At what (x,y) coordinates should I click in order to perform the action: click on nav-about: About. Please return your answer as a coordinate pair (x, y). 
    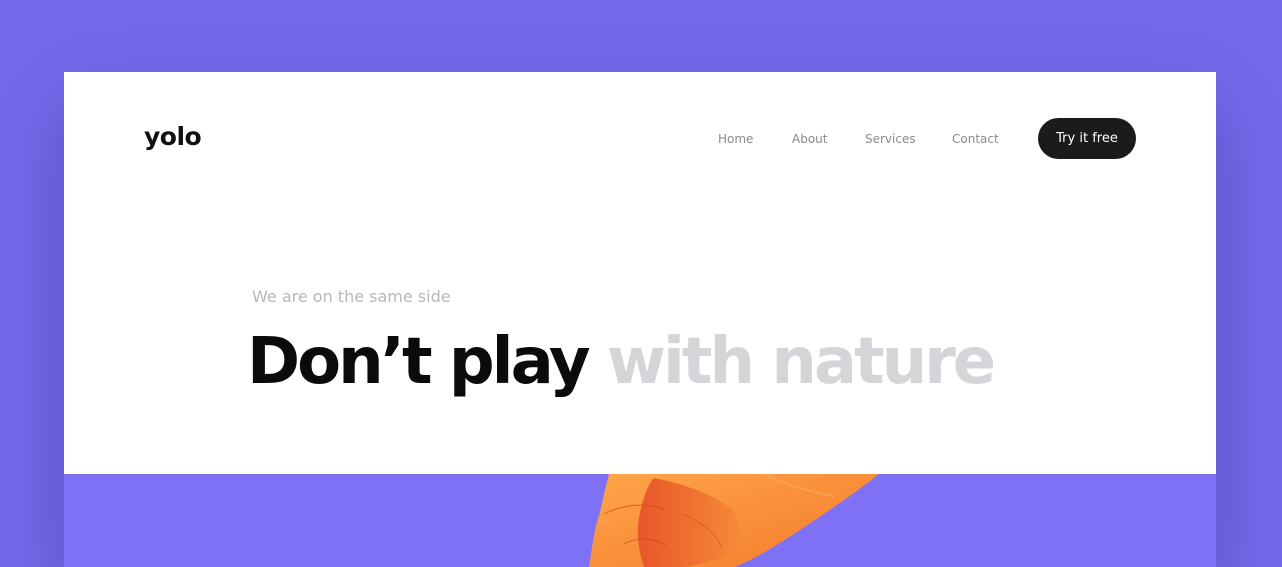
    Looking at the image, I should click on (809, 139).